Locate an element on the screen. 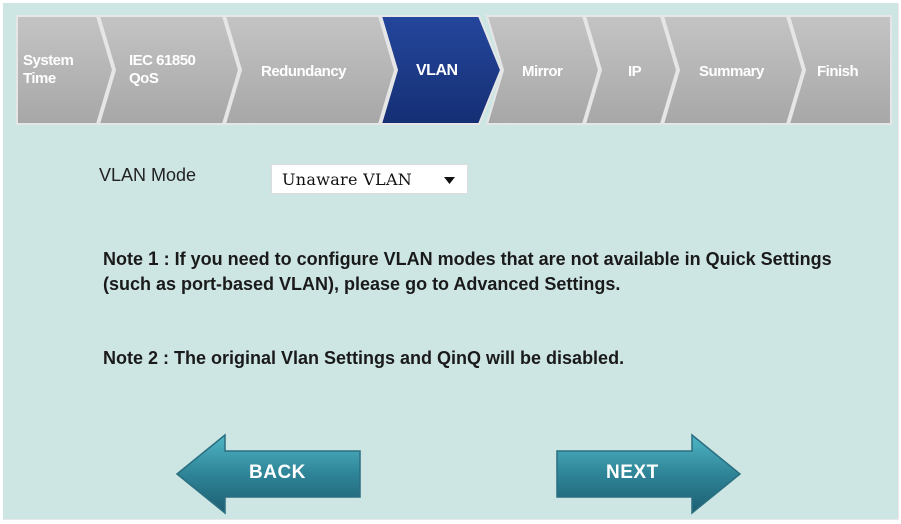  vlan-mode-select: Unaware VLAN is located at coordinates (369, 179).